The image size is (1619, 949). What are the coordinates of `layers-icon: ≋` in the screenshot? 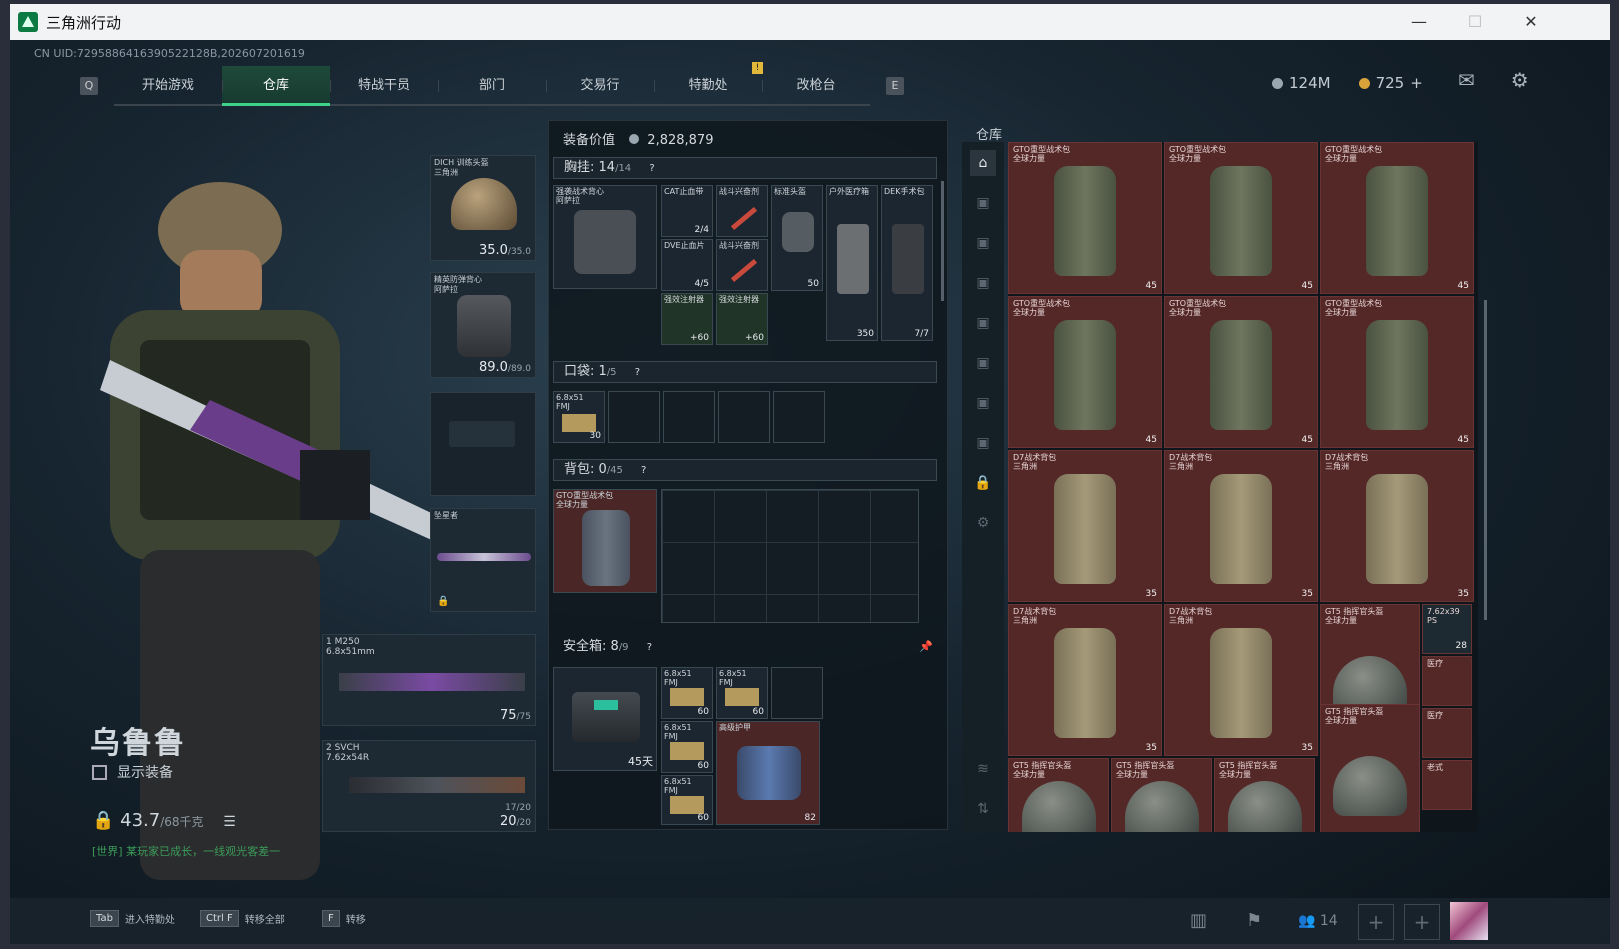 It's located at (983, 769).